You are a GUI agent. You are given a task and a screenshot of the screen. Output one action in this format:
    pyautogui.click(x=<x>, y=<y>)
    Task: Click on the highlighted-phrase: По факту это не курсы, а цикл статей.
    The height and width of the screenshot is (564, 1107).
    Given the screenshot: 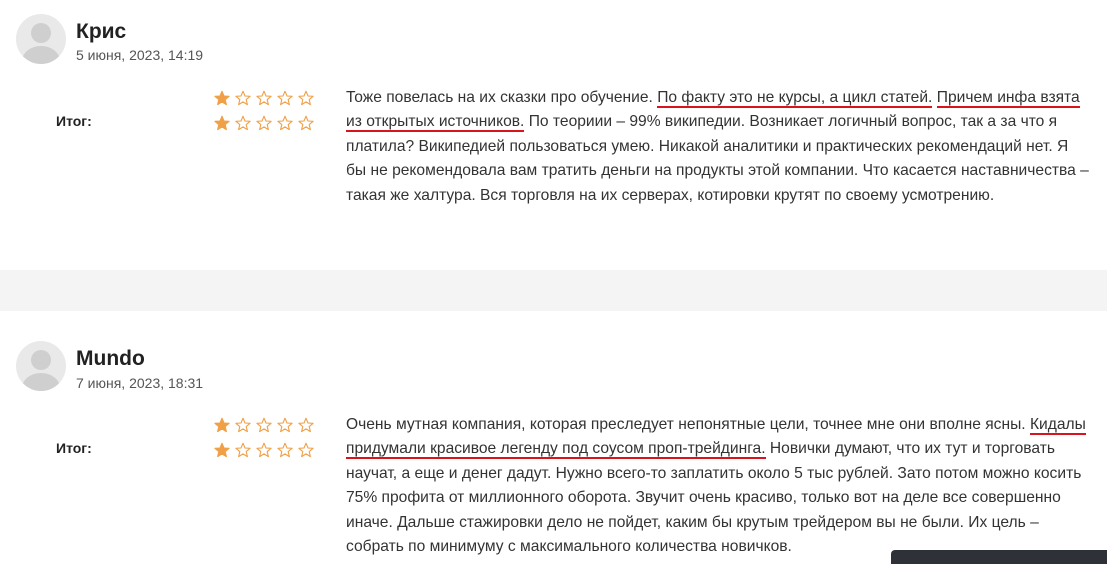 What is the action you would take?
    pyautogui.click(x=795, y=98)
    